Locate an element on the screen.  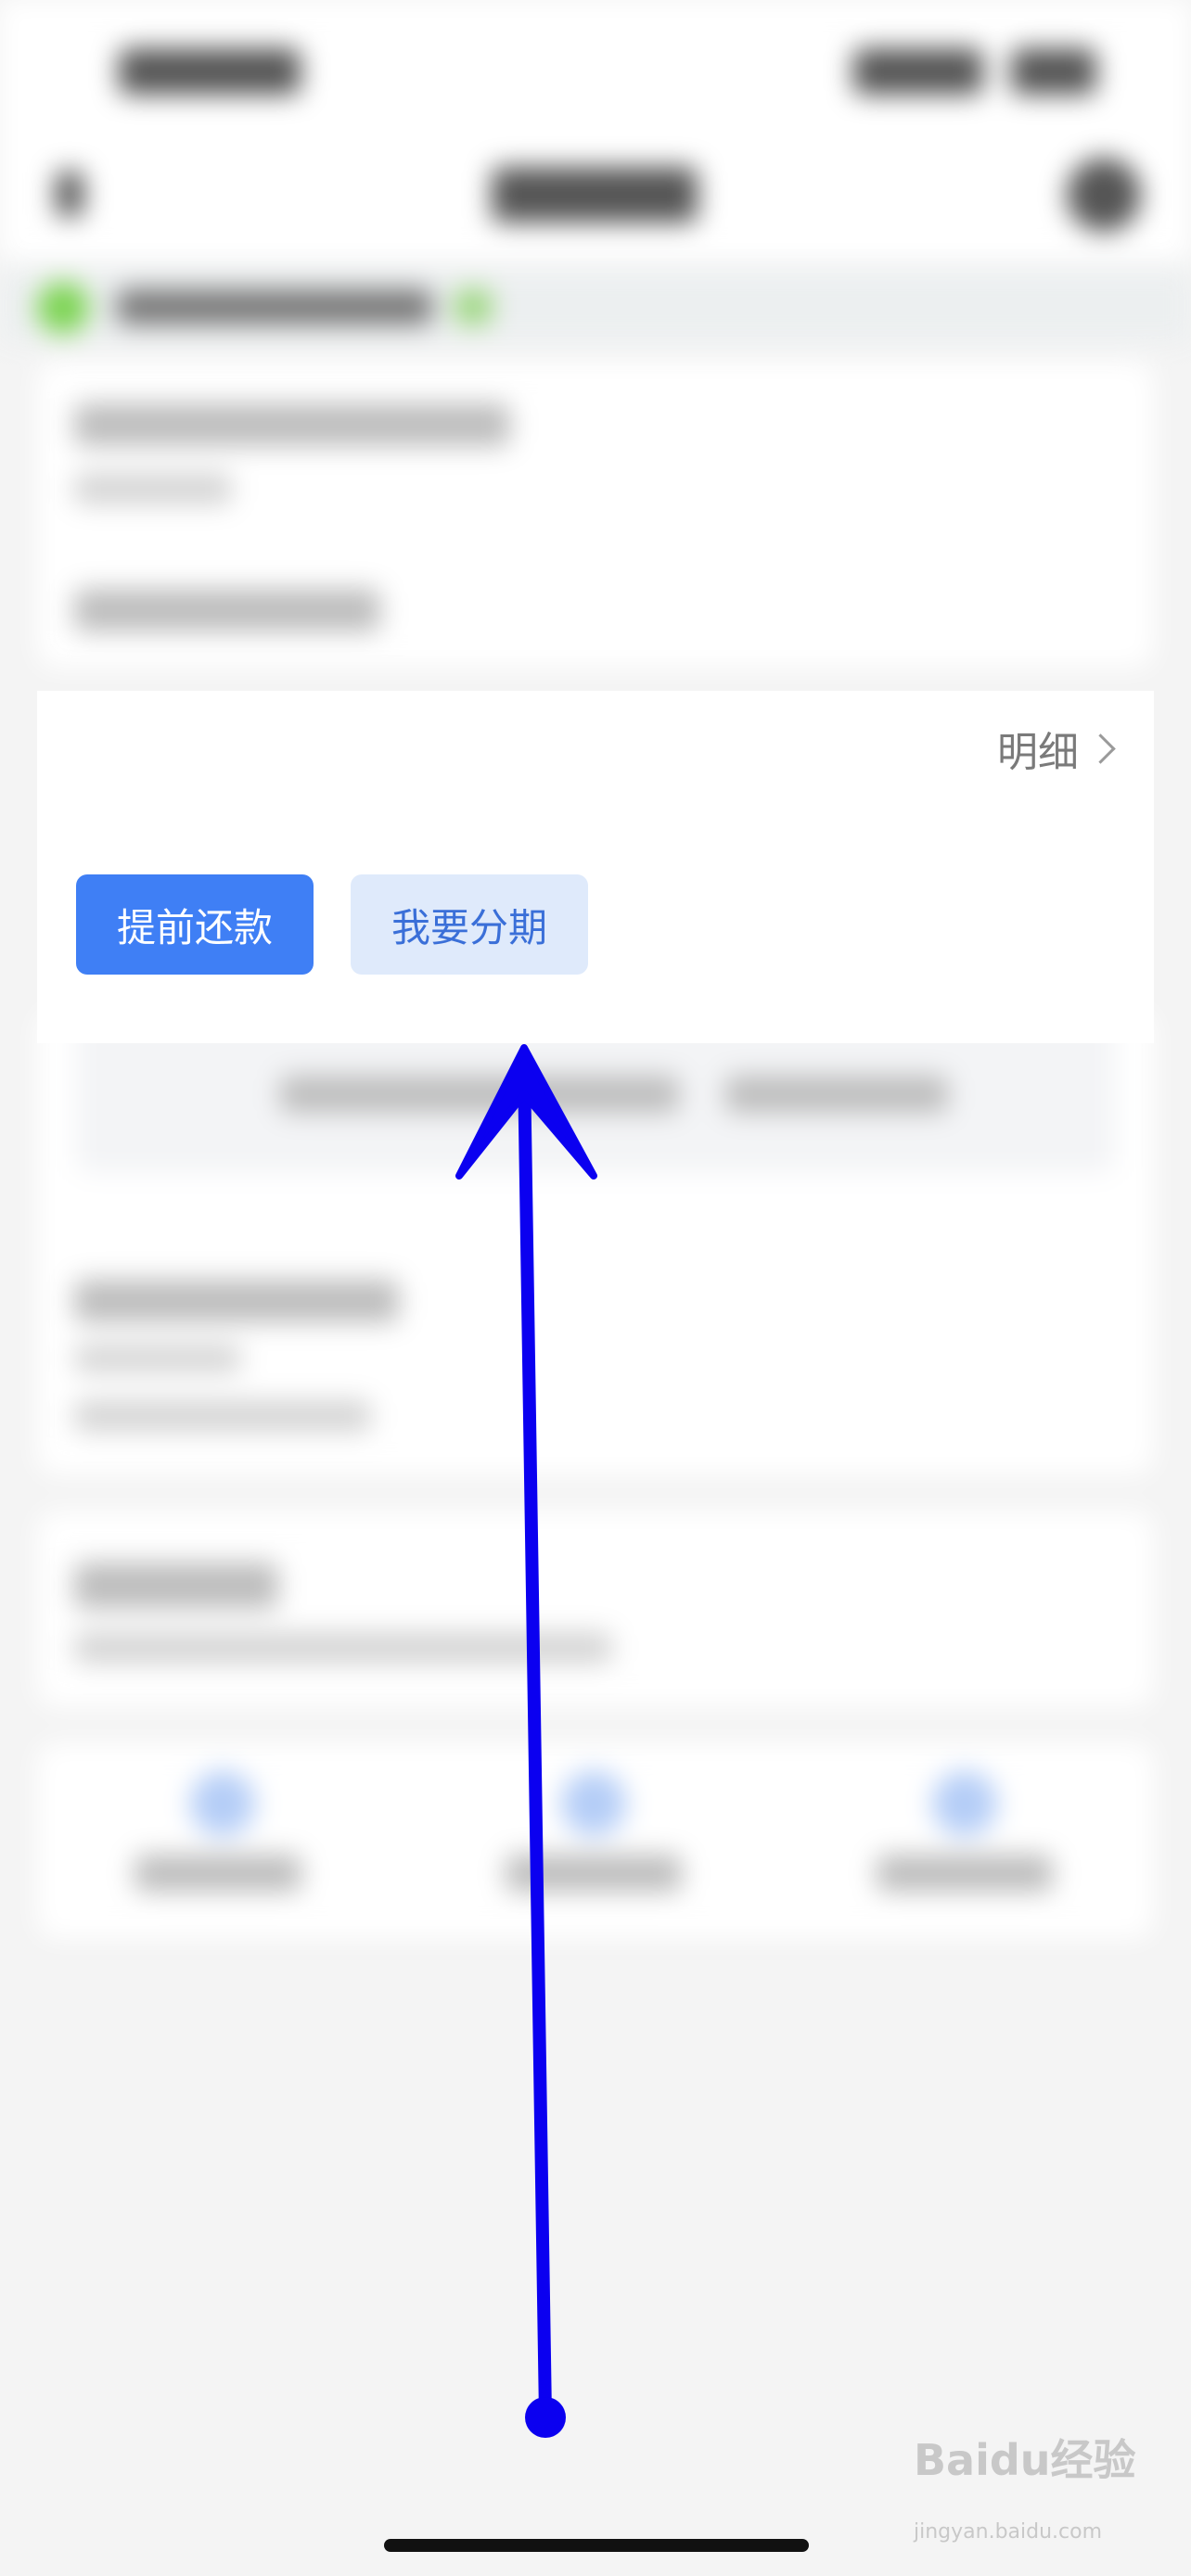
watermark-domain: jingyan.baidu.com is located at coordinates (1008, 2532).